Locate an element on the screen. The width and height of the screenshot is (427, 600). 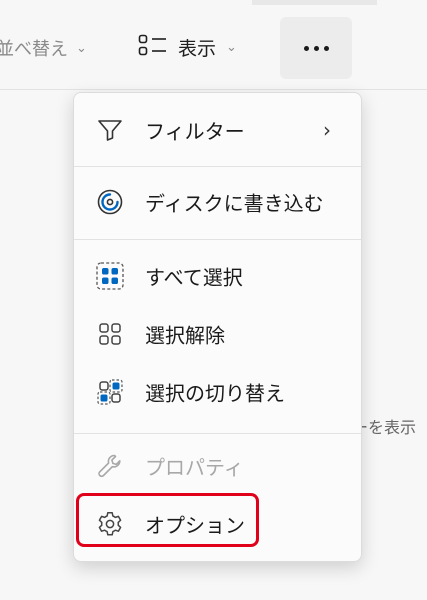
menu-item-label: すべて選択 is located at coordinates (194, 277).